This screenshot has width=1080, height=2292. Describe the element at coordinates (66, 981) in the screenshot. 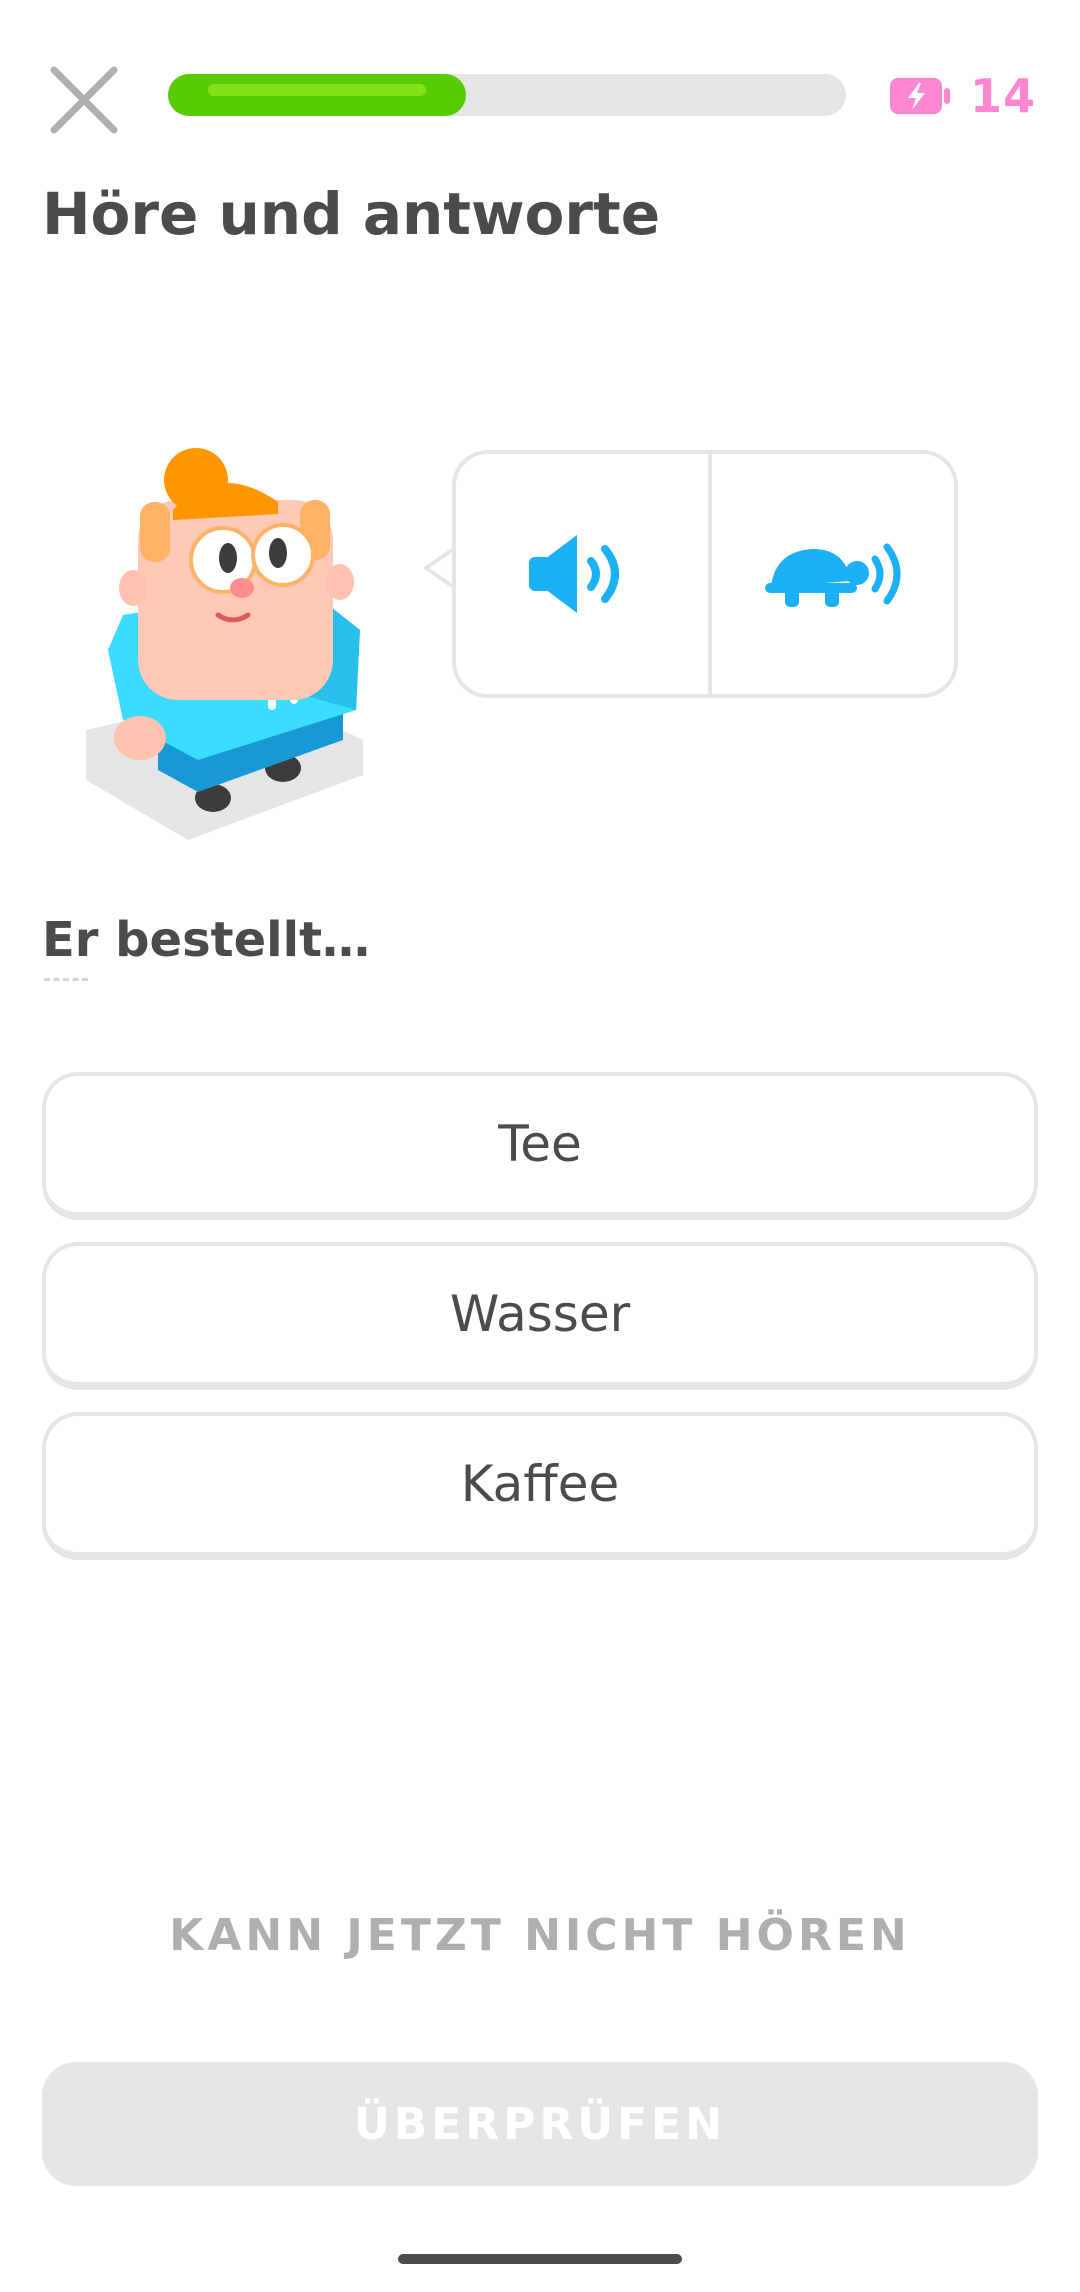

I see `prompt-hint-underline` at that location.